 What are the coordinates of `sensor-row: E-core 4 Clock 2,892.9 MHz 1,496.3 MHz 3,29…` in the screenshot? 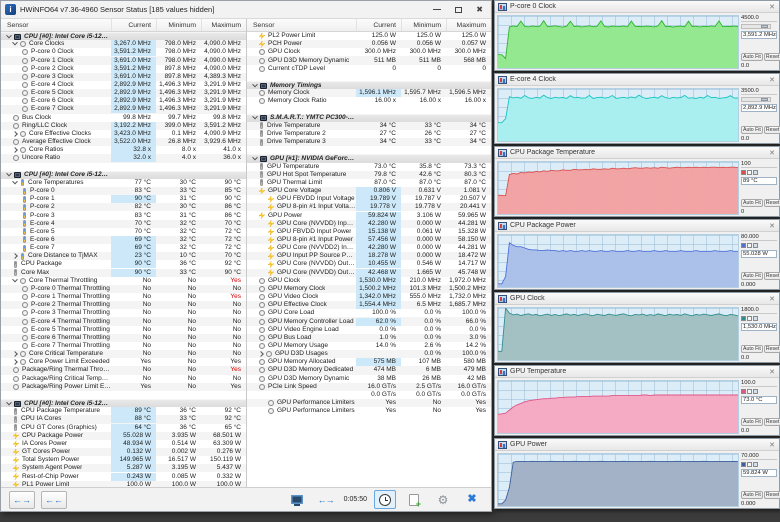 It's located at (123, 85).